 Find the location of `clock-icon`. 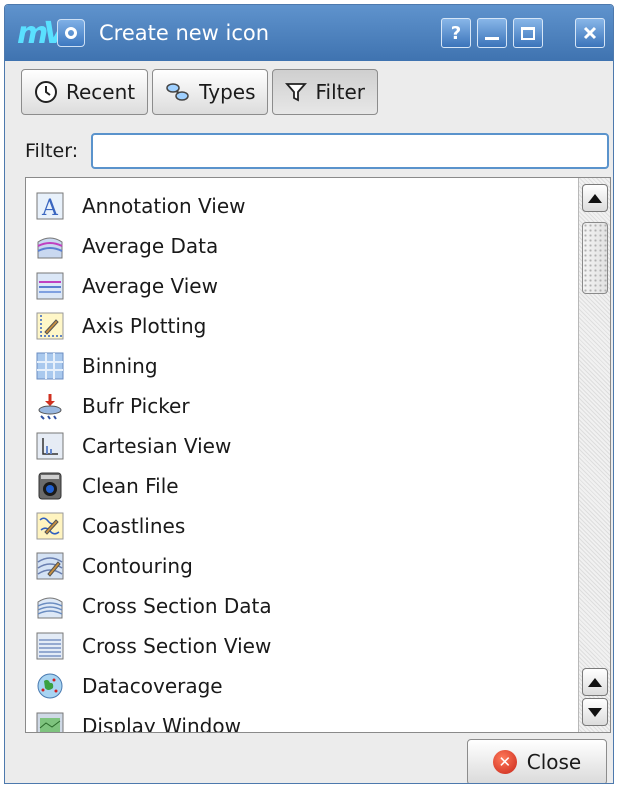

clock-icon is located at coordinates (46, 92).